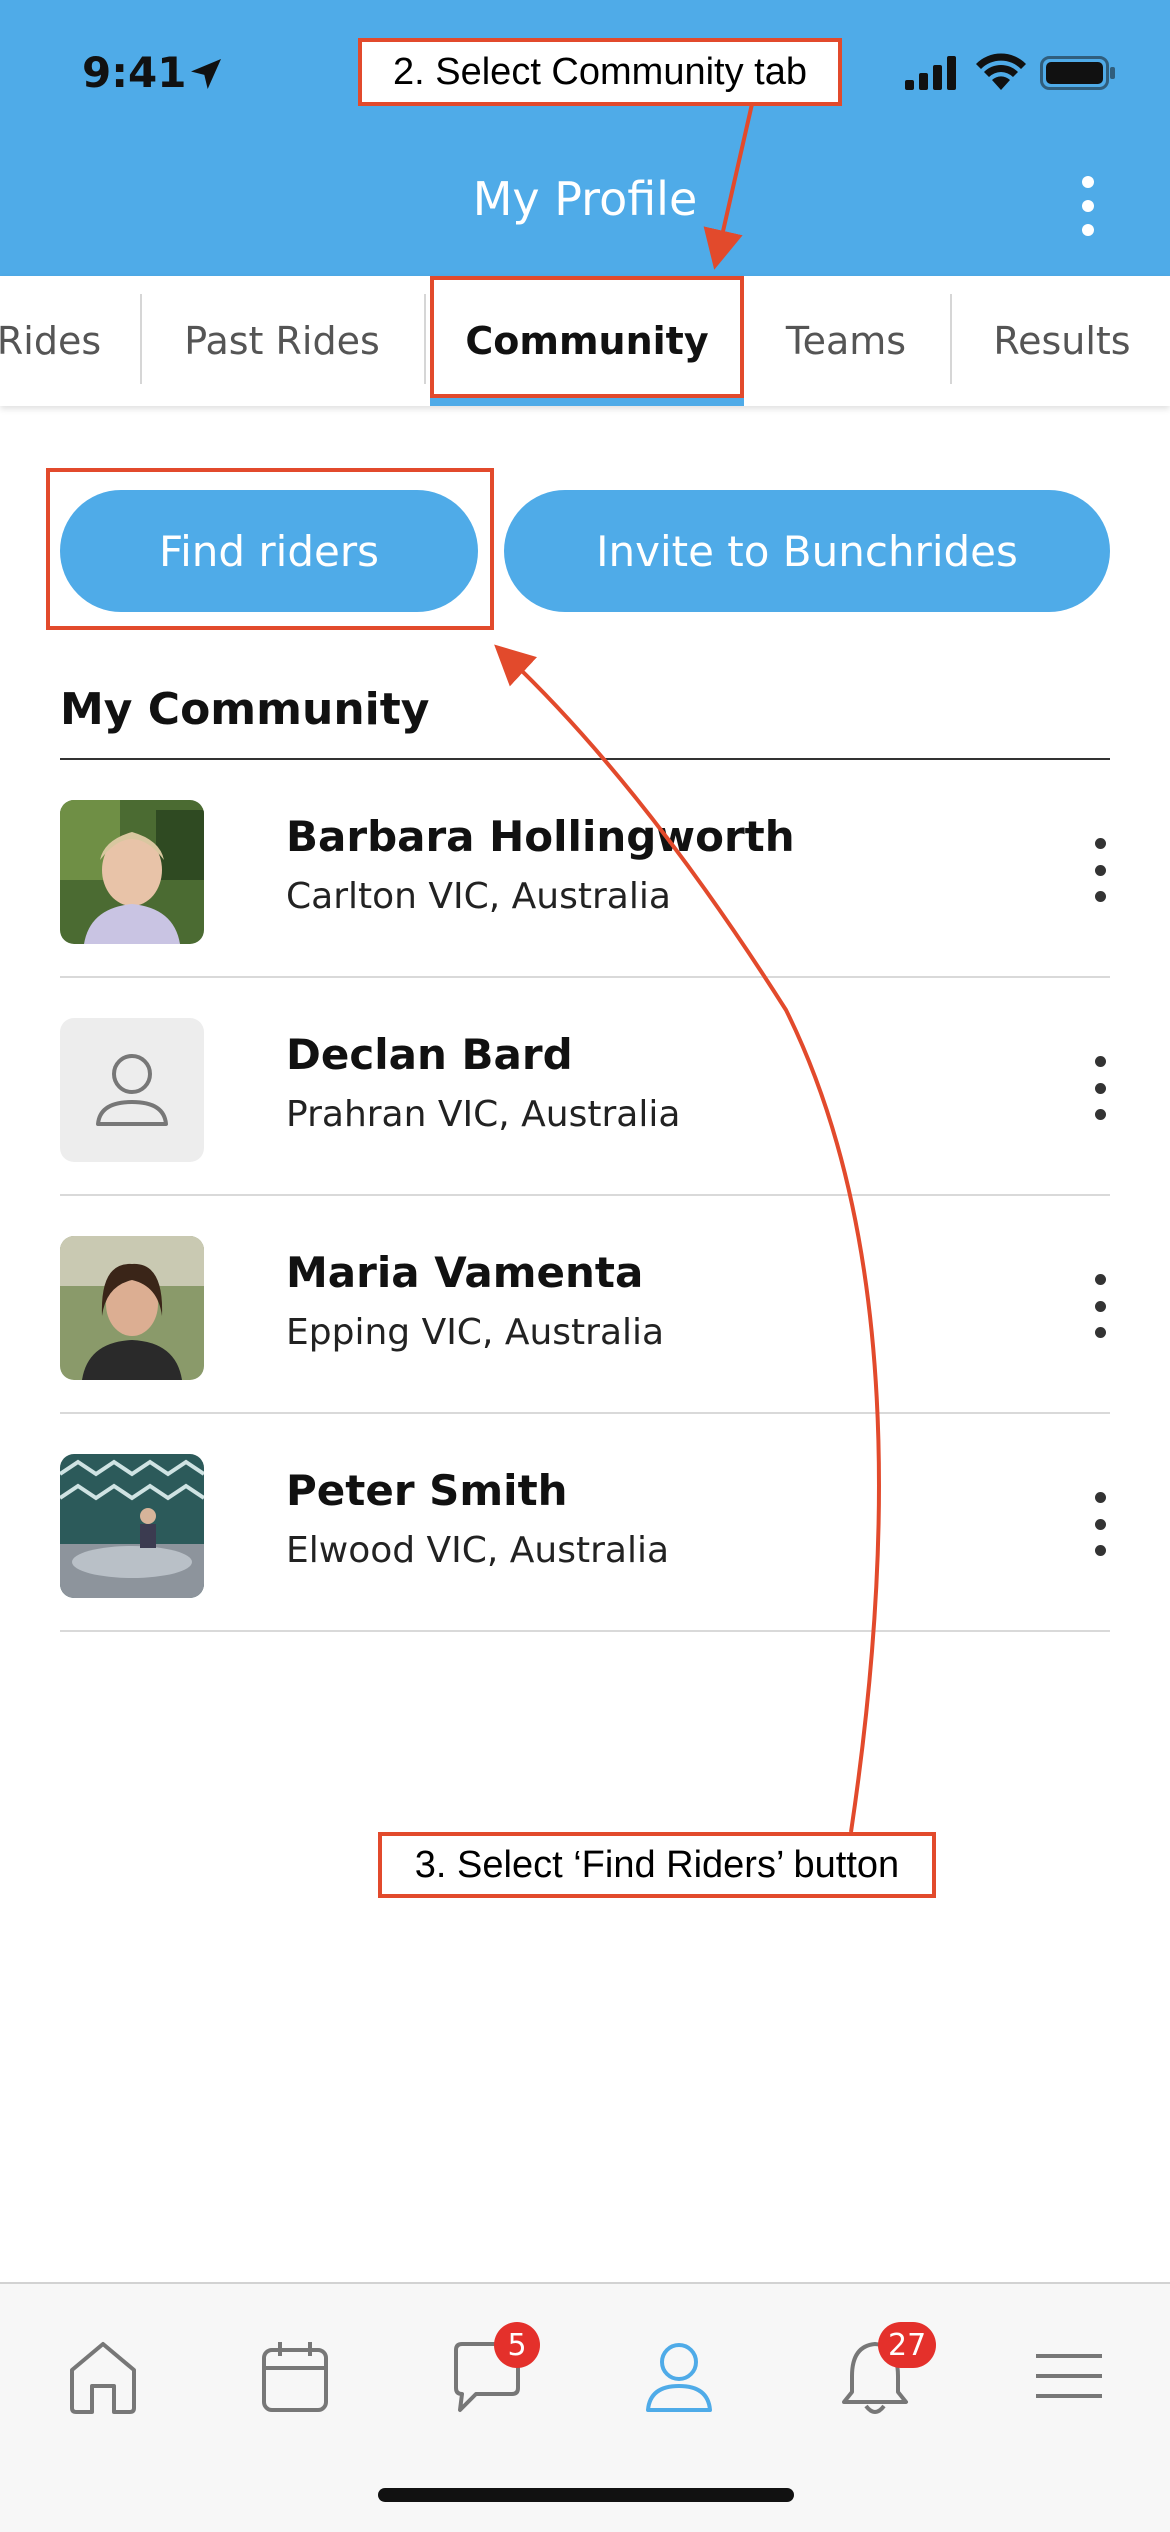  What do you see at coordinates (103, 2376) in the screenshot?
I see `home-icon` at bounding box center [103, 2376].